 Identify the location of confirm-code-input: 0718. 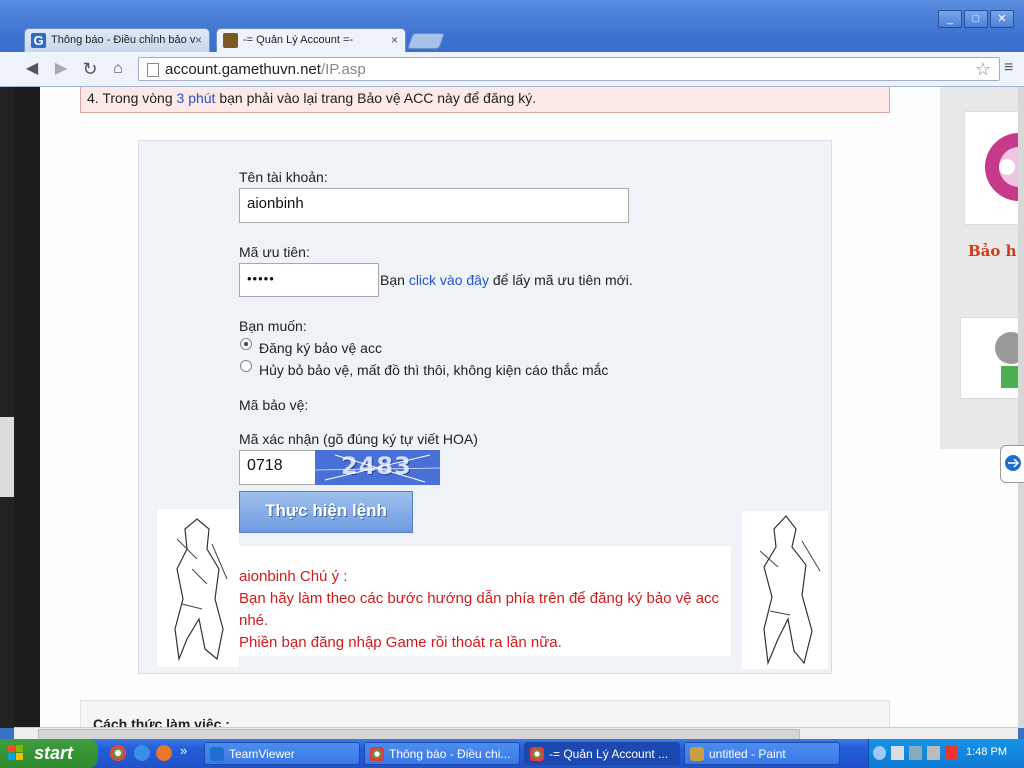
(277, 467).